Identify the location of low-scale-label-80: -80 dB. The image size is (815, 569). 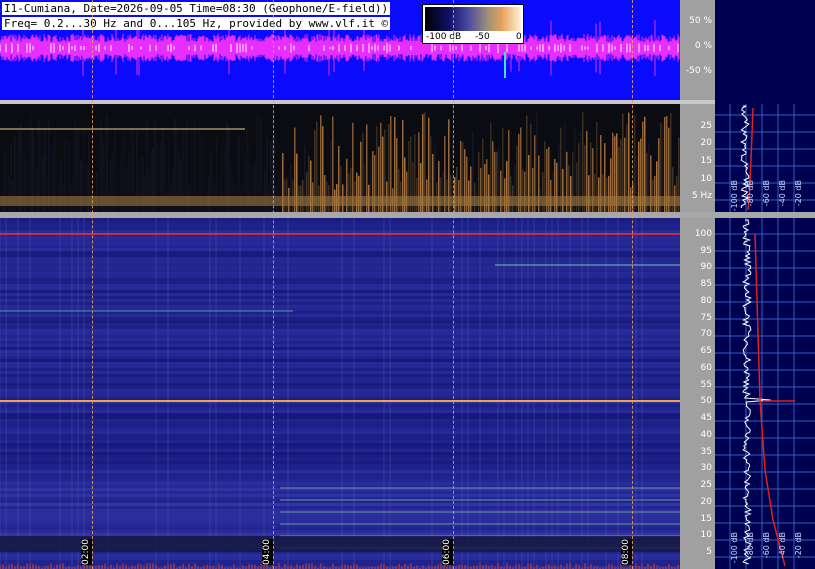
(750, 193).